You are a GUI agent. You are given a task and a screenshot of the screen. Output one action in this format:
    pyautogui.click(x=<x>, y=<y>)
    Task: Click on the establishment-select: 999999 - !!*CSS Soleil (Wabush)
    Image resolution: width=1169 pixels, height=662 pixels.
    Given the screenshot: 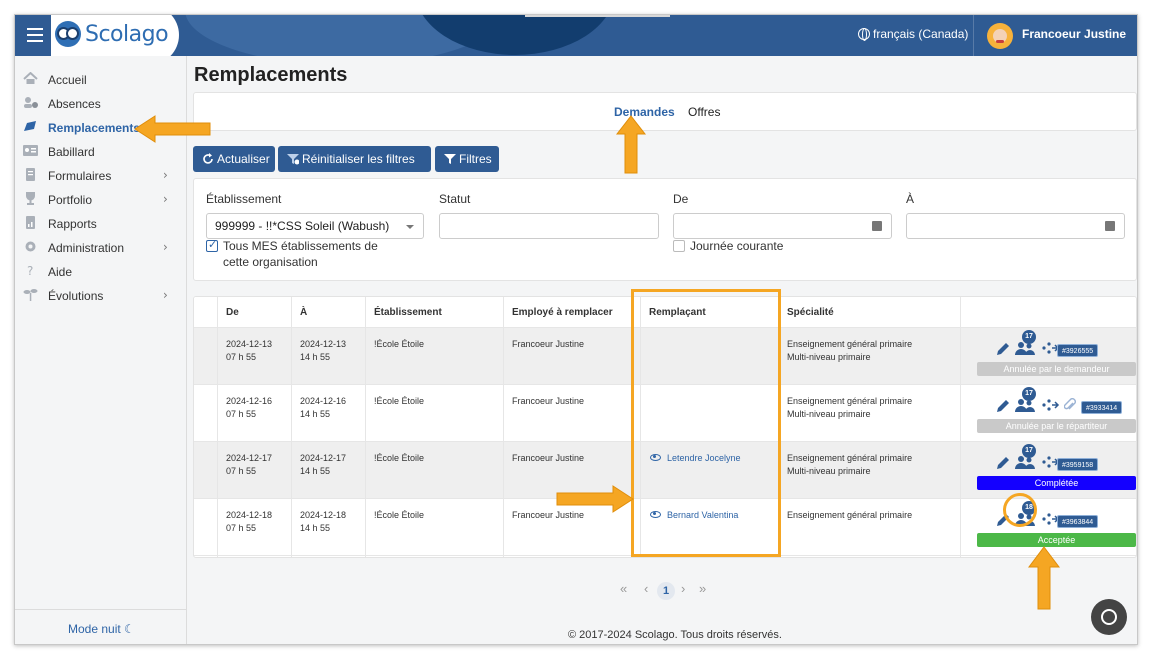 What is the action you would take?
    pyautogui.click(x=315, y=226)
    